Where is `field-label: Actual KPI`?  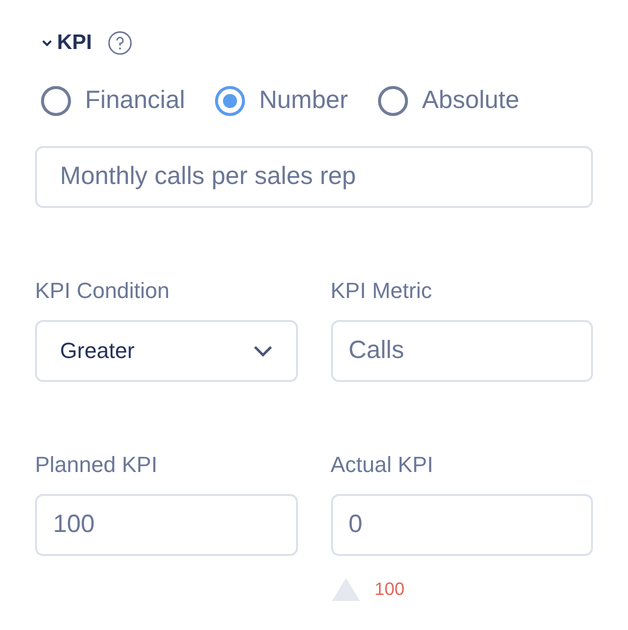
field-label: Actual KPI is located at coordinates (382, 465).